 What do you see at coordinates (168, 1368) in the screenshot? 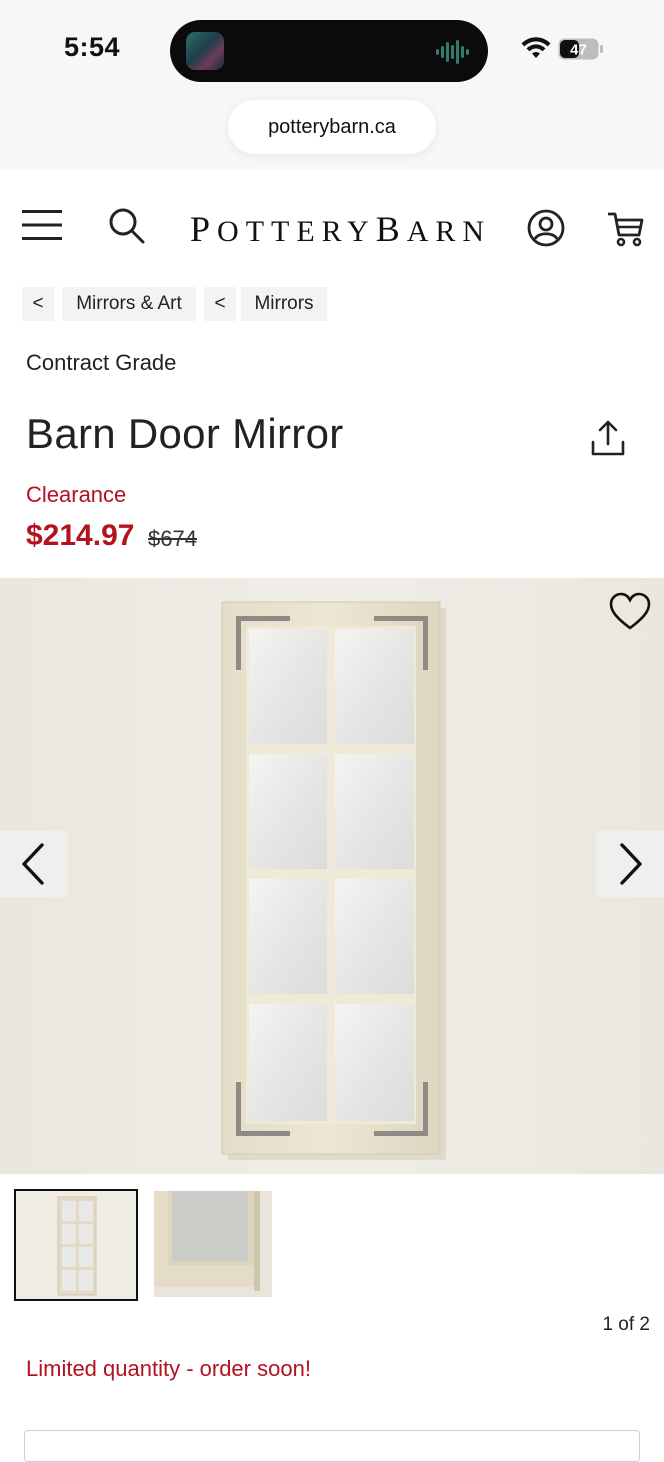
I see `availability-notice: Limited quantity - order soon!` at bounding box center [168, 1368].